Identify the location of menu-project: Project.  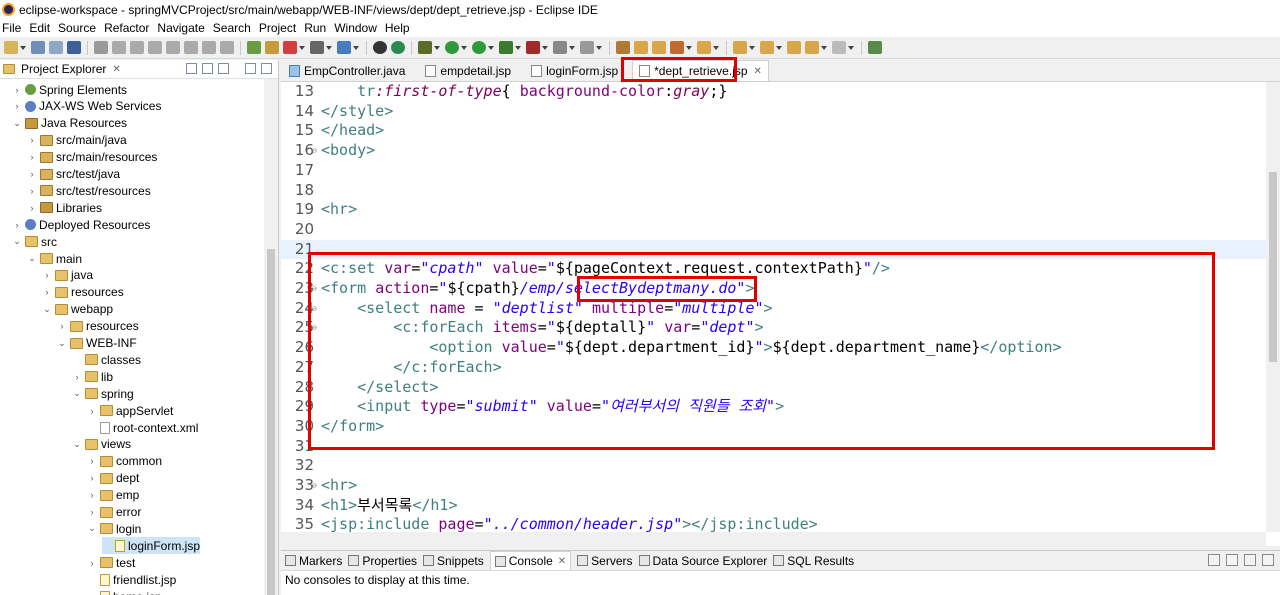
(279, 28).